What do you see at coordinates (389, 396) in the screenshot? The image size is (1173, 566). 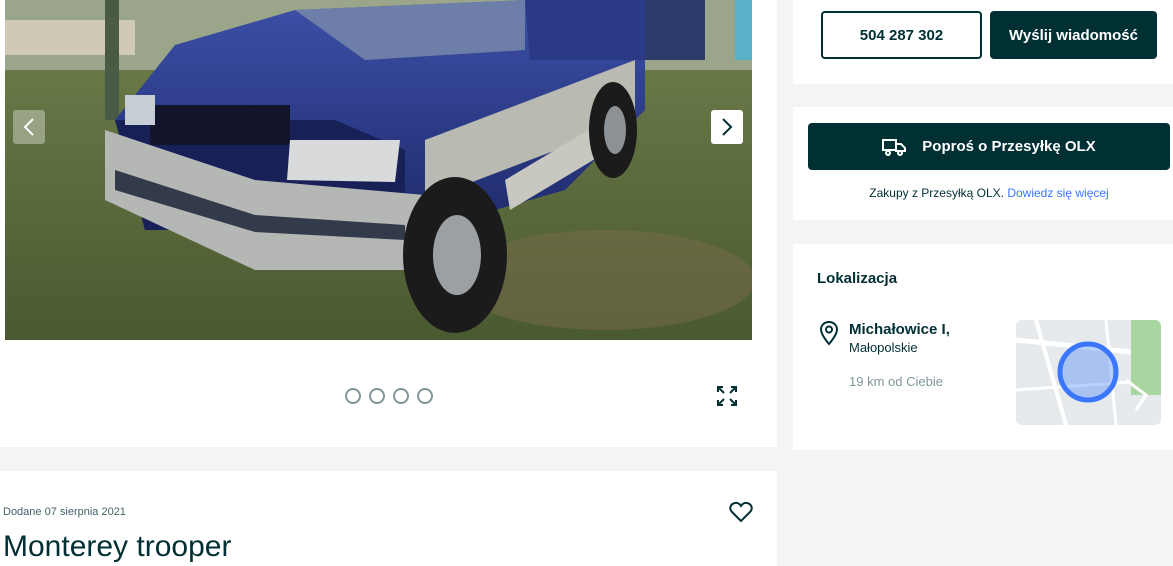 I see `gallery-pagination` at bounding box center [389, 396].